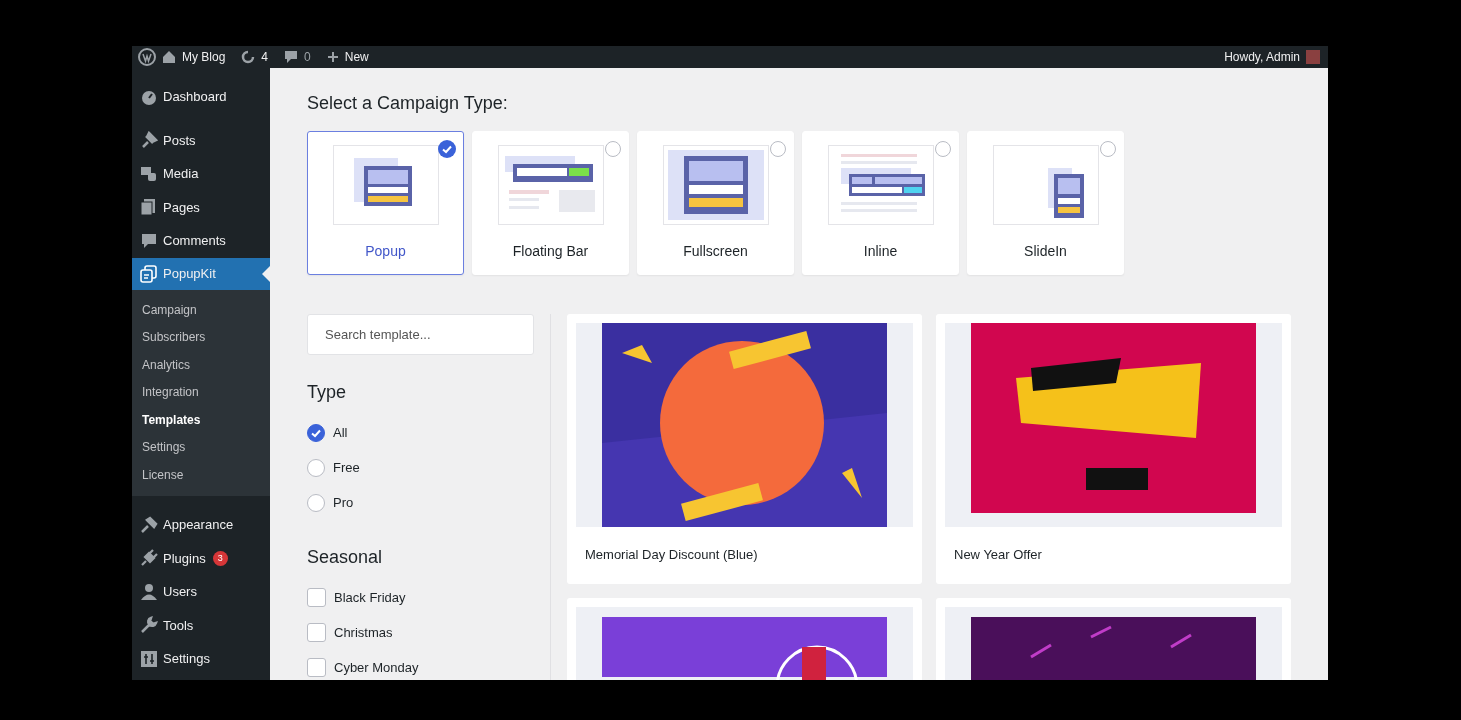 This screenshot has width=1461, height=720. Describe the element at coordinates (201, 140) in the screenshot. I see `sidebar-item: Posts` at that location.